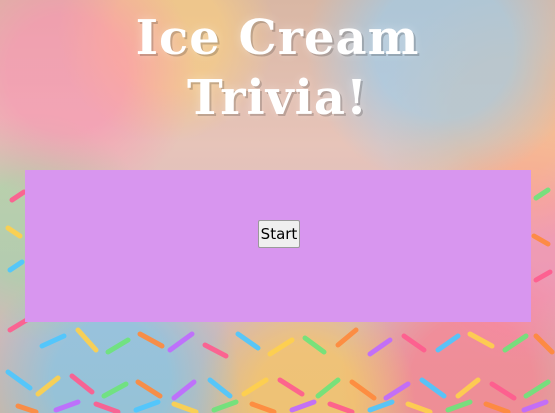 The image size is (555, 413). What do you see at coordinates (277, 38) in the screenshot?
I see `page-title-line-1: Ice Cream` at bounding box center [277, 38].